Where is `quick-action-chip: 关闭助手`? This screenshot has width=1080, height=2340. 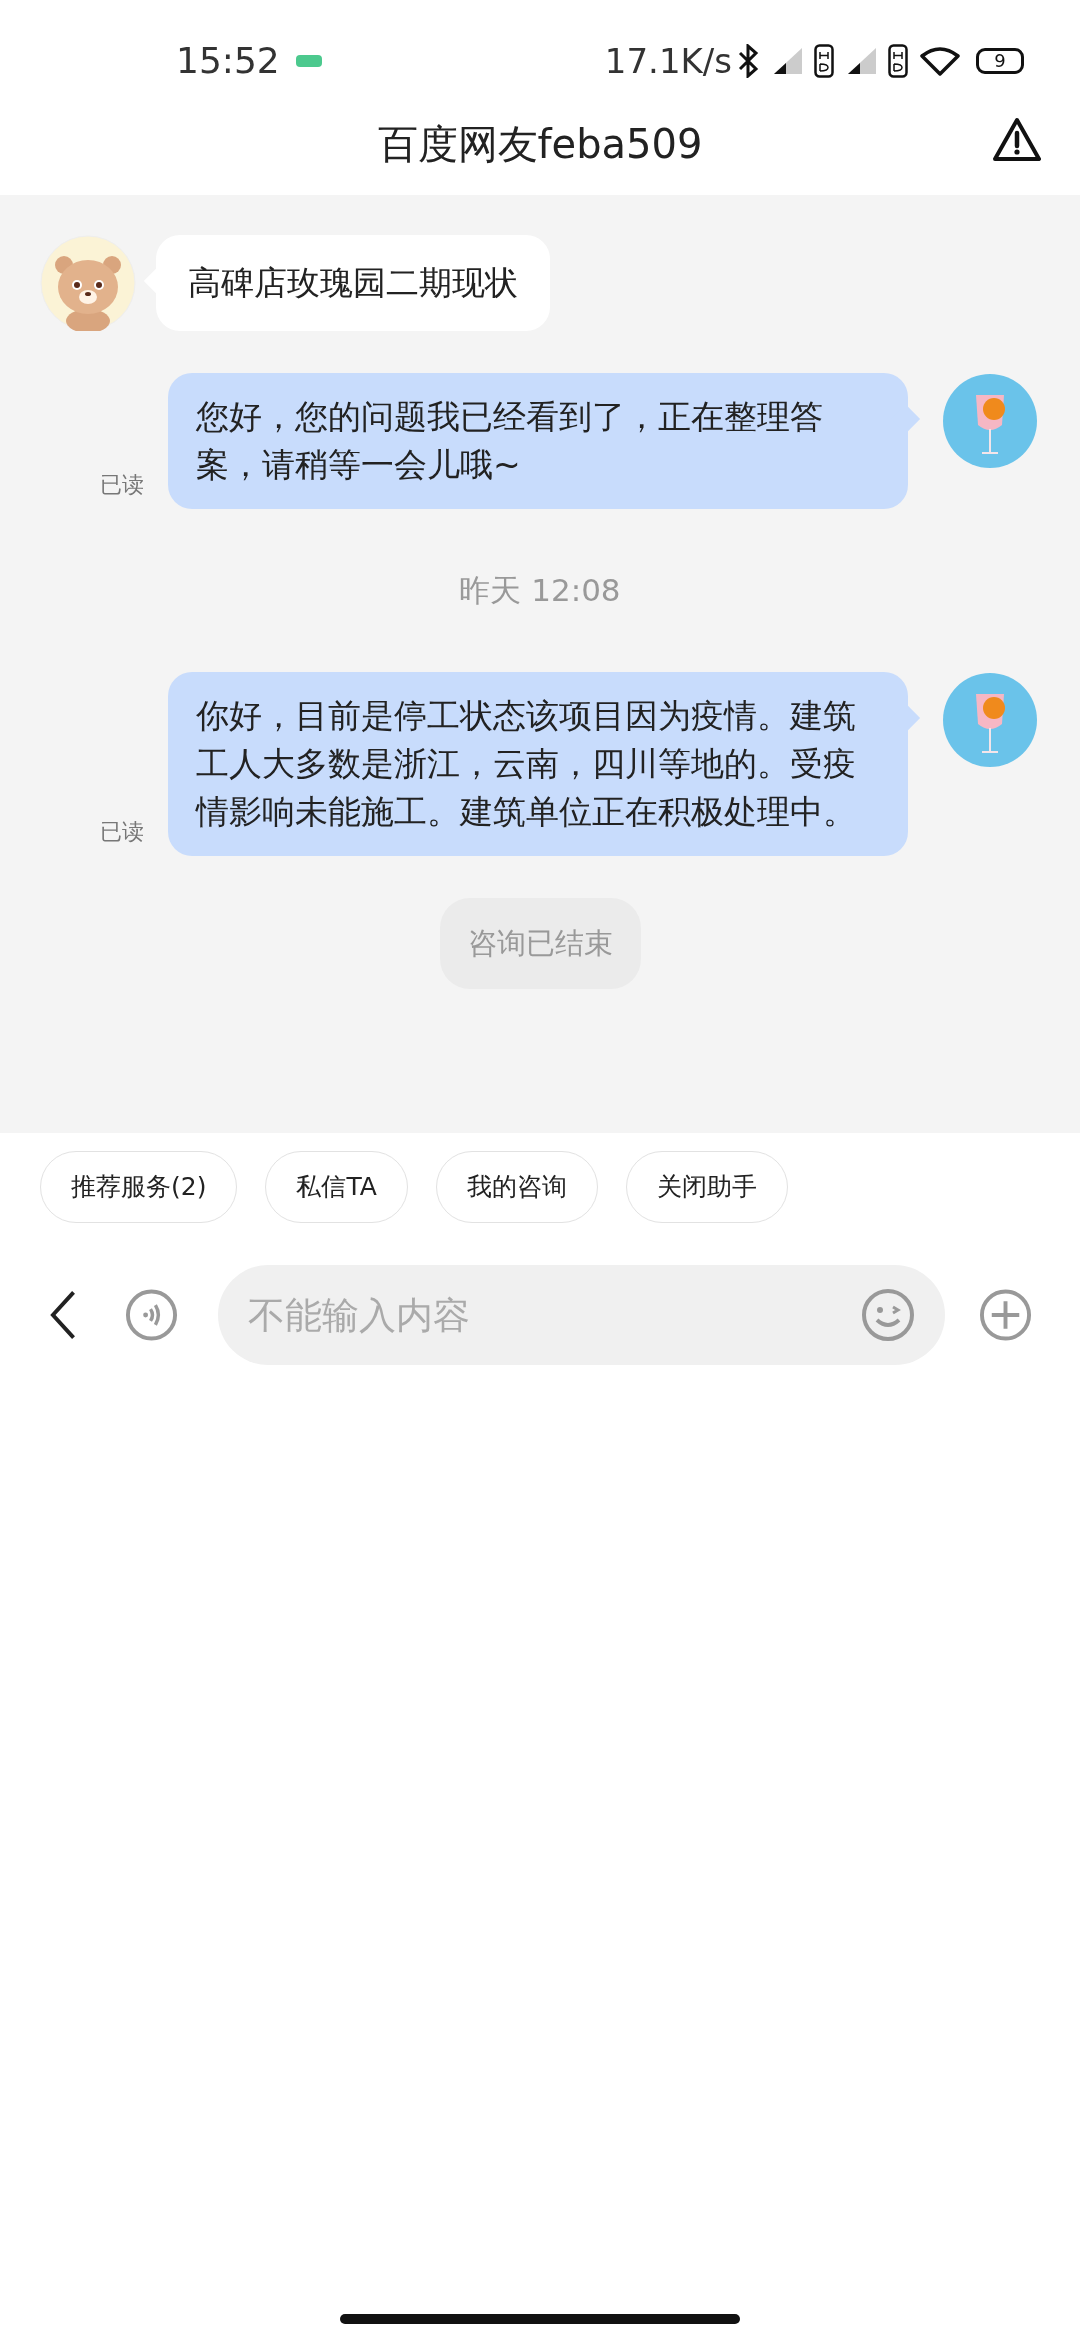
quick-action-chip: 关闭助手 is located at coordinates (706, 1187).